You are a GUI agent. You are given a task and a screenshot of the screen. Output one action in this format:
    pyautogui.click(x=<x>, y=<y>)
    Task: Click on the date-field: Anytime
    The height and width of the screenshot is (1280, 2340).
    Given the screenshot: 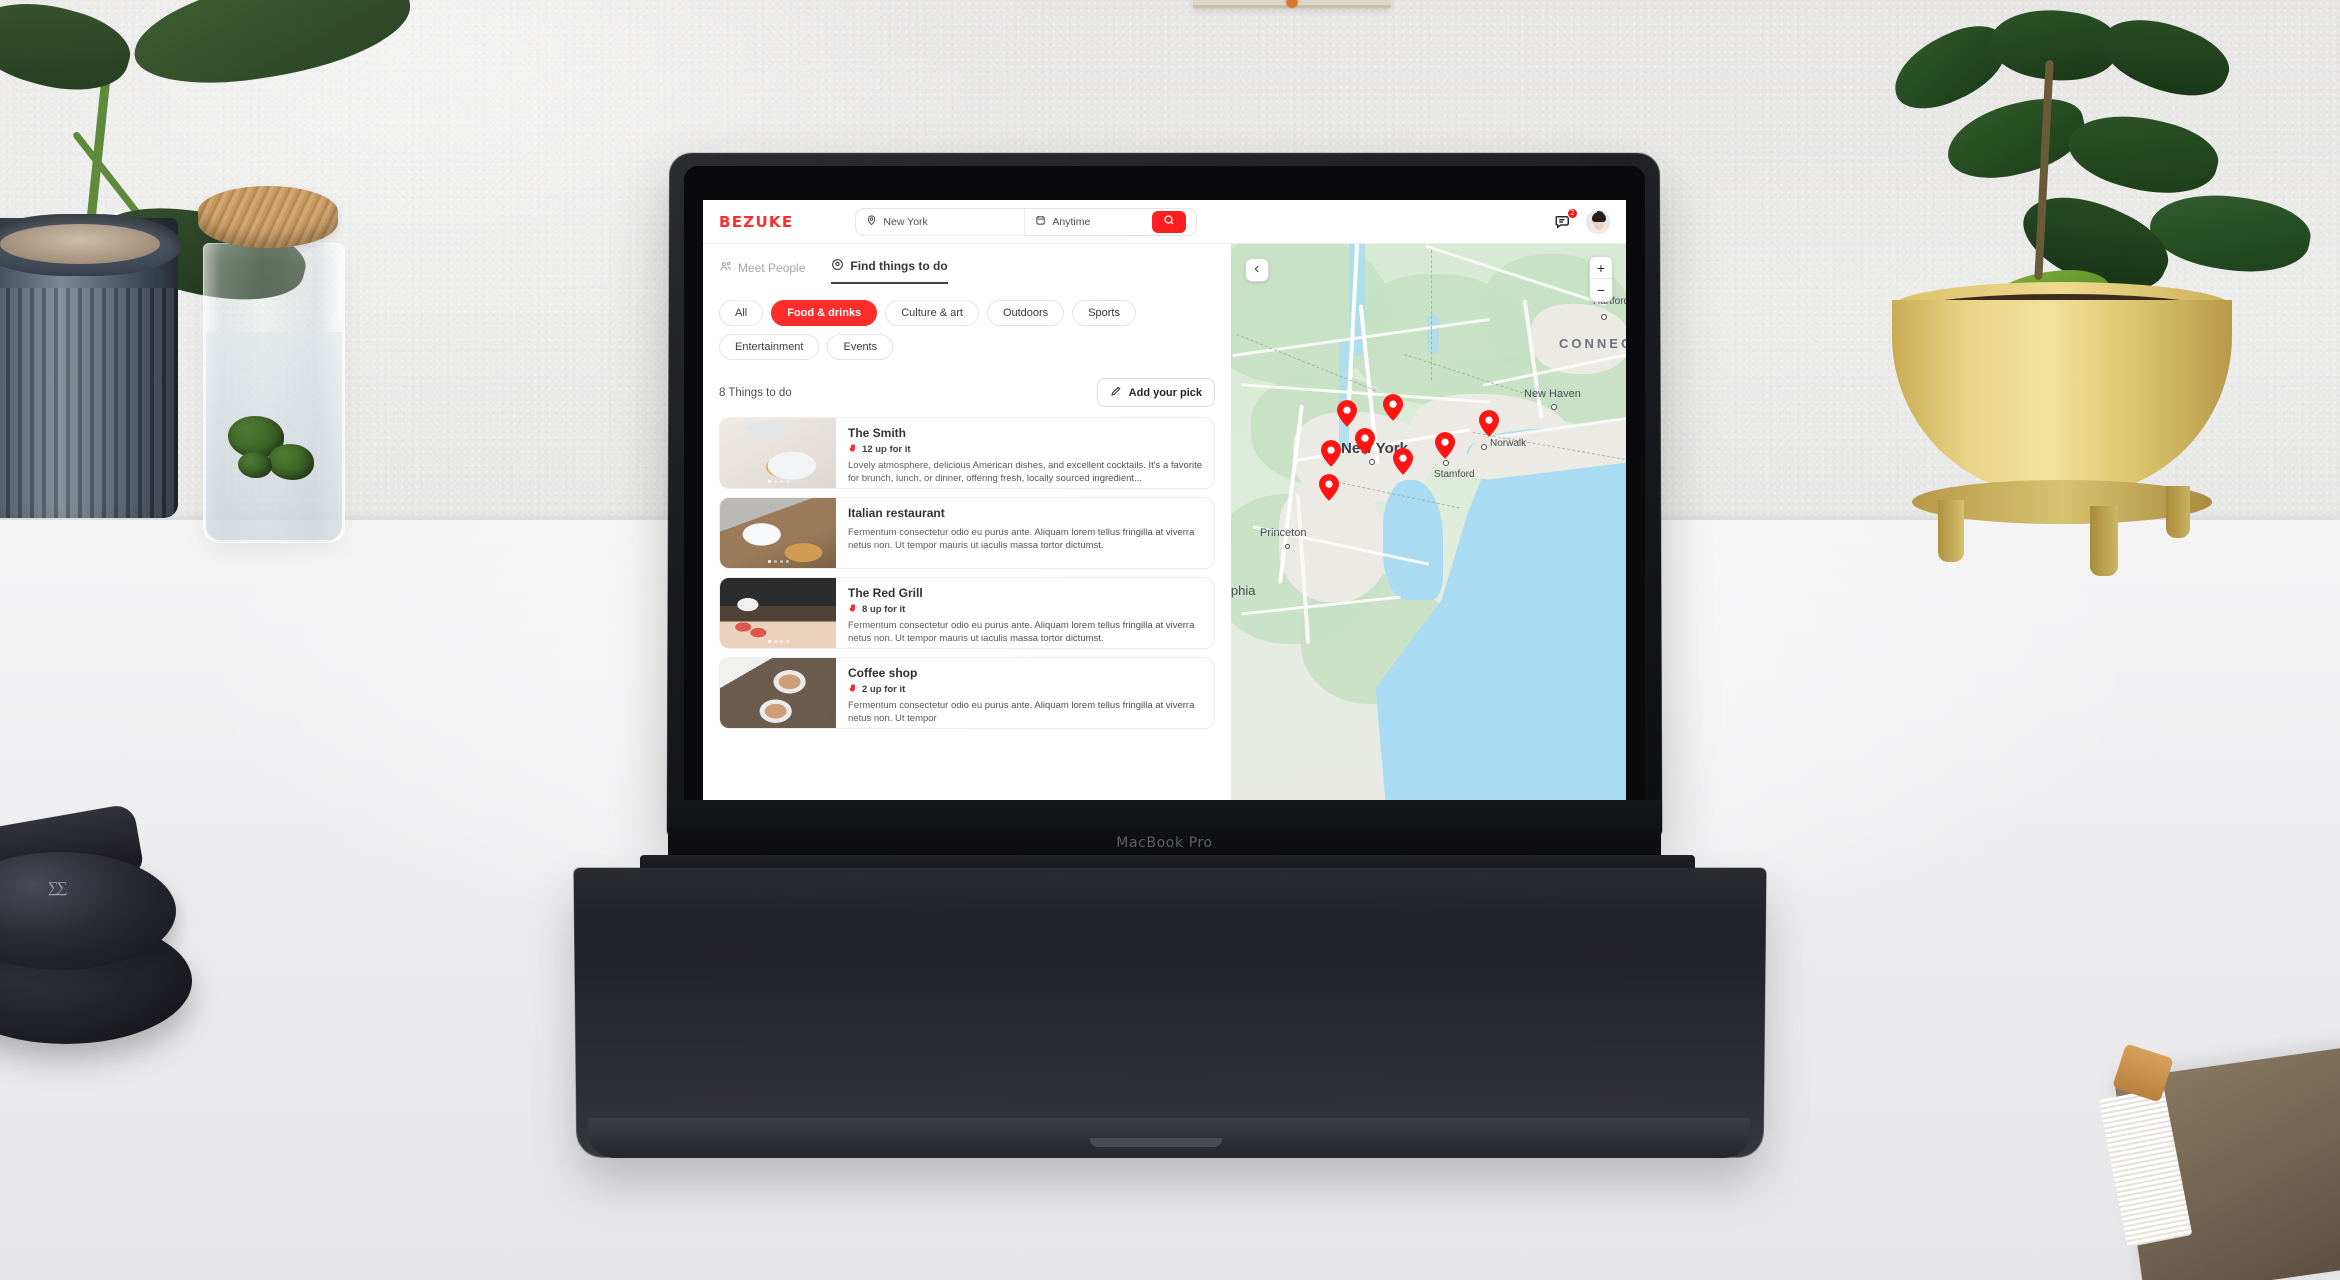 What is the action you would take?
    pyautogui.click(x=1088, y=221)
    